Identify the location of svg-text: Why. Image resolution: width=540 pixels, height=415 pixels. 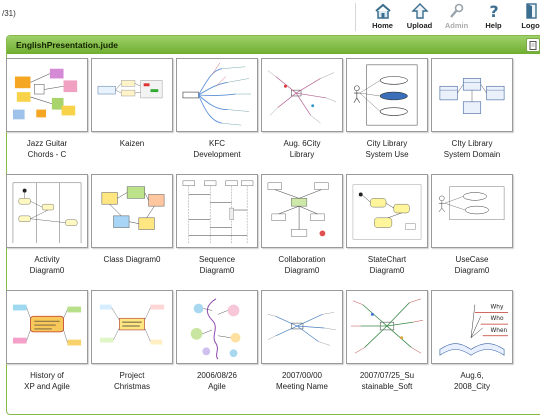
(496, 308).